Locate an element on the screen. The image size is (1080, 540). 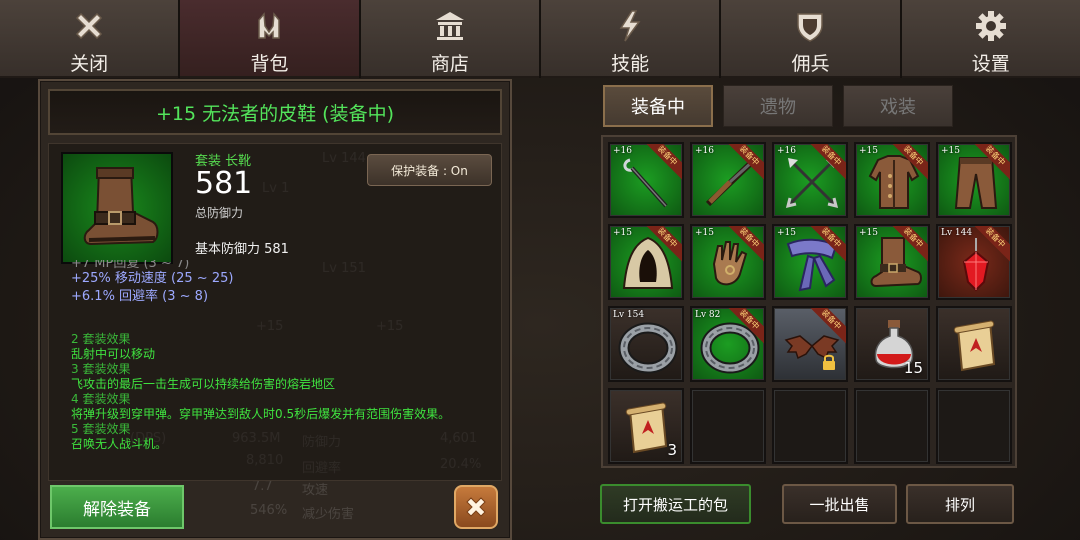
inventory-slot: Lv 154 is located at coordinates (646, 344).